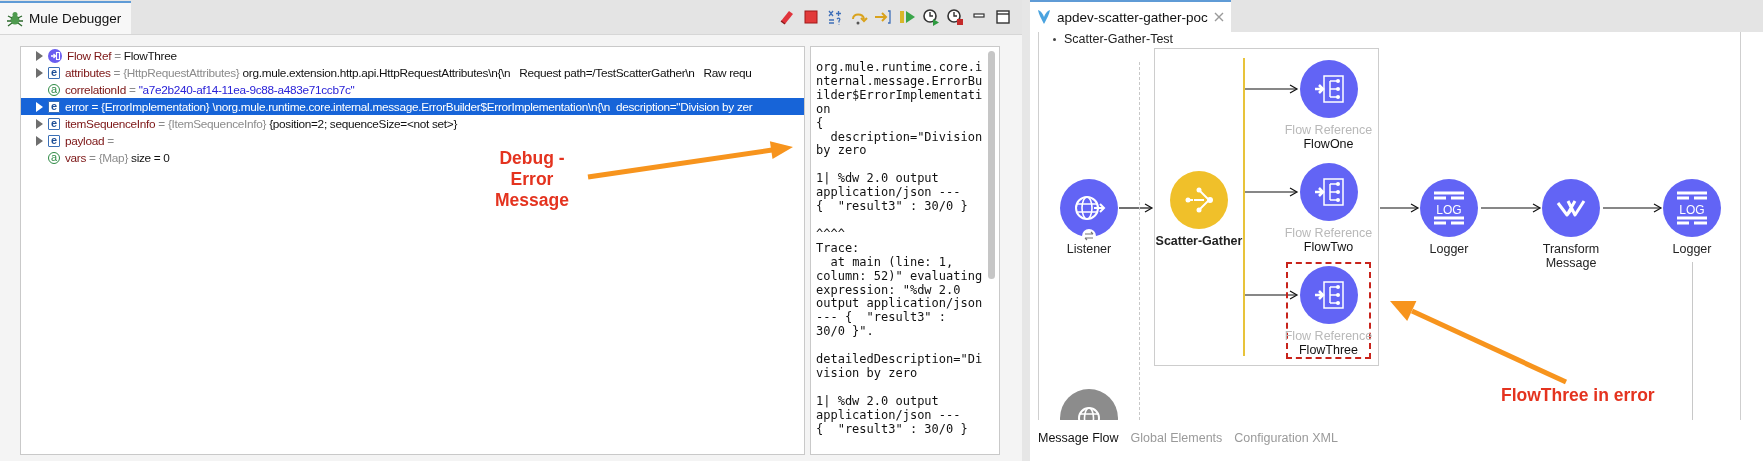 The image size is (1763, 461). I want to click on view-tab: Message Flow, so click(1078, 438).